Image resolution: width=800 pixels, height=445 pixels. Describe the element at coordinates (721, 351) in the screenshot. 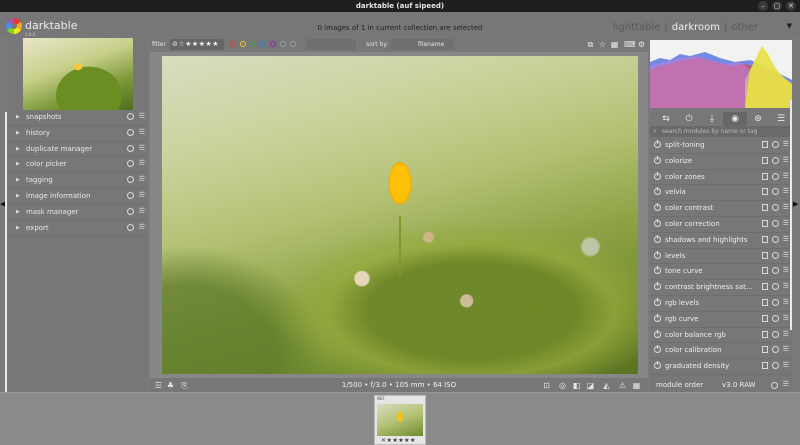

I see `module-color-calibration: color calibration ☰` at that location.